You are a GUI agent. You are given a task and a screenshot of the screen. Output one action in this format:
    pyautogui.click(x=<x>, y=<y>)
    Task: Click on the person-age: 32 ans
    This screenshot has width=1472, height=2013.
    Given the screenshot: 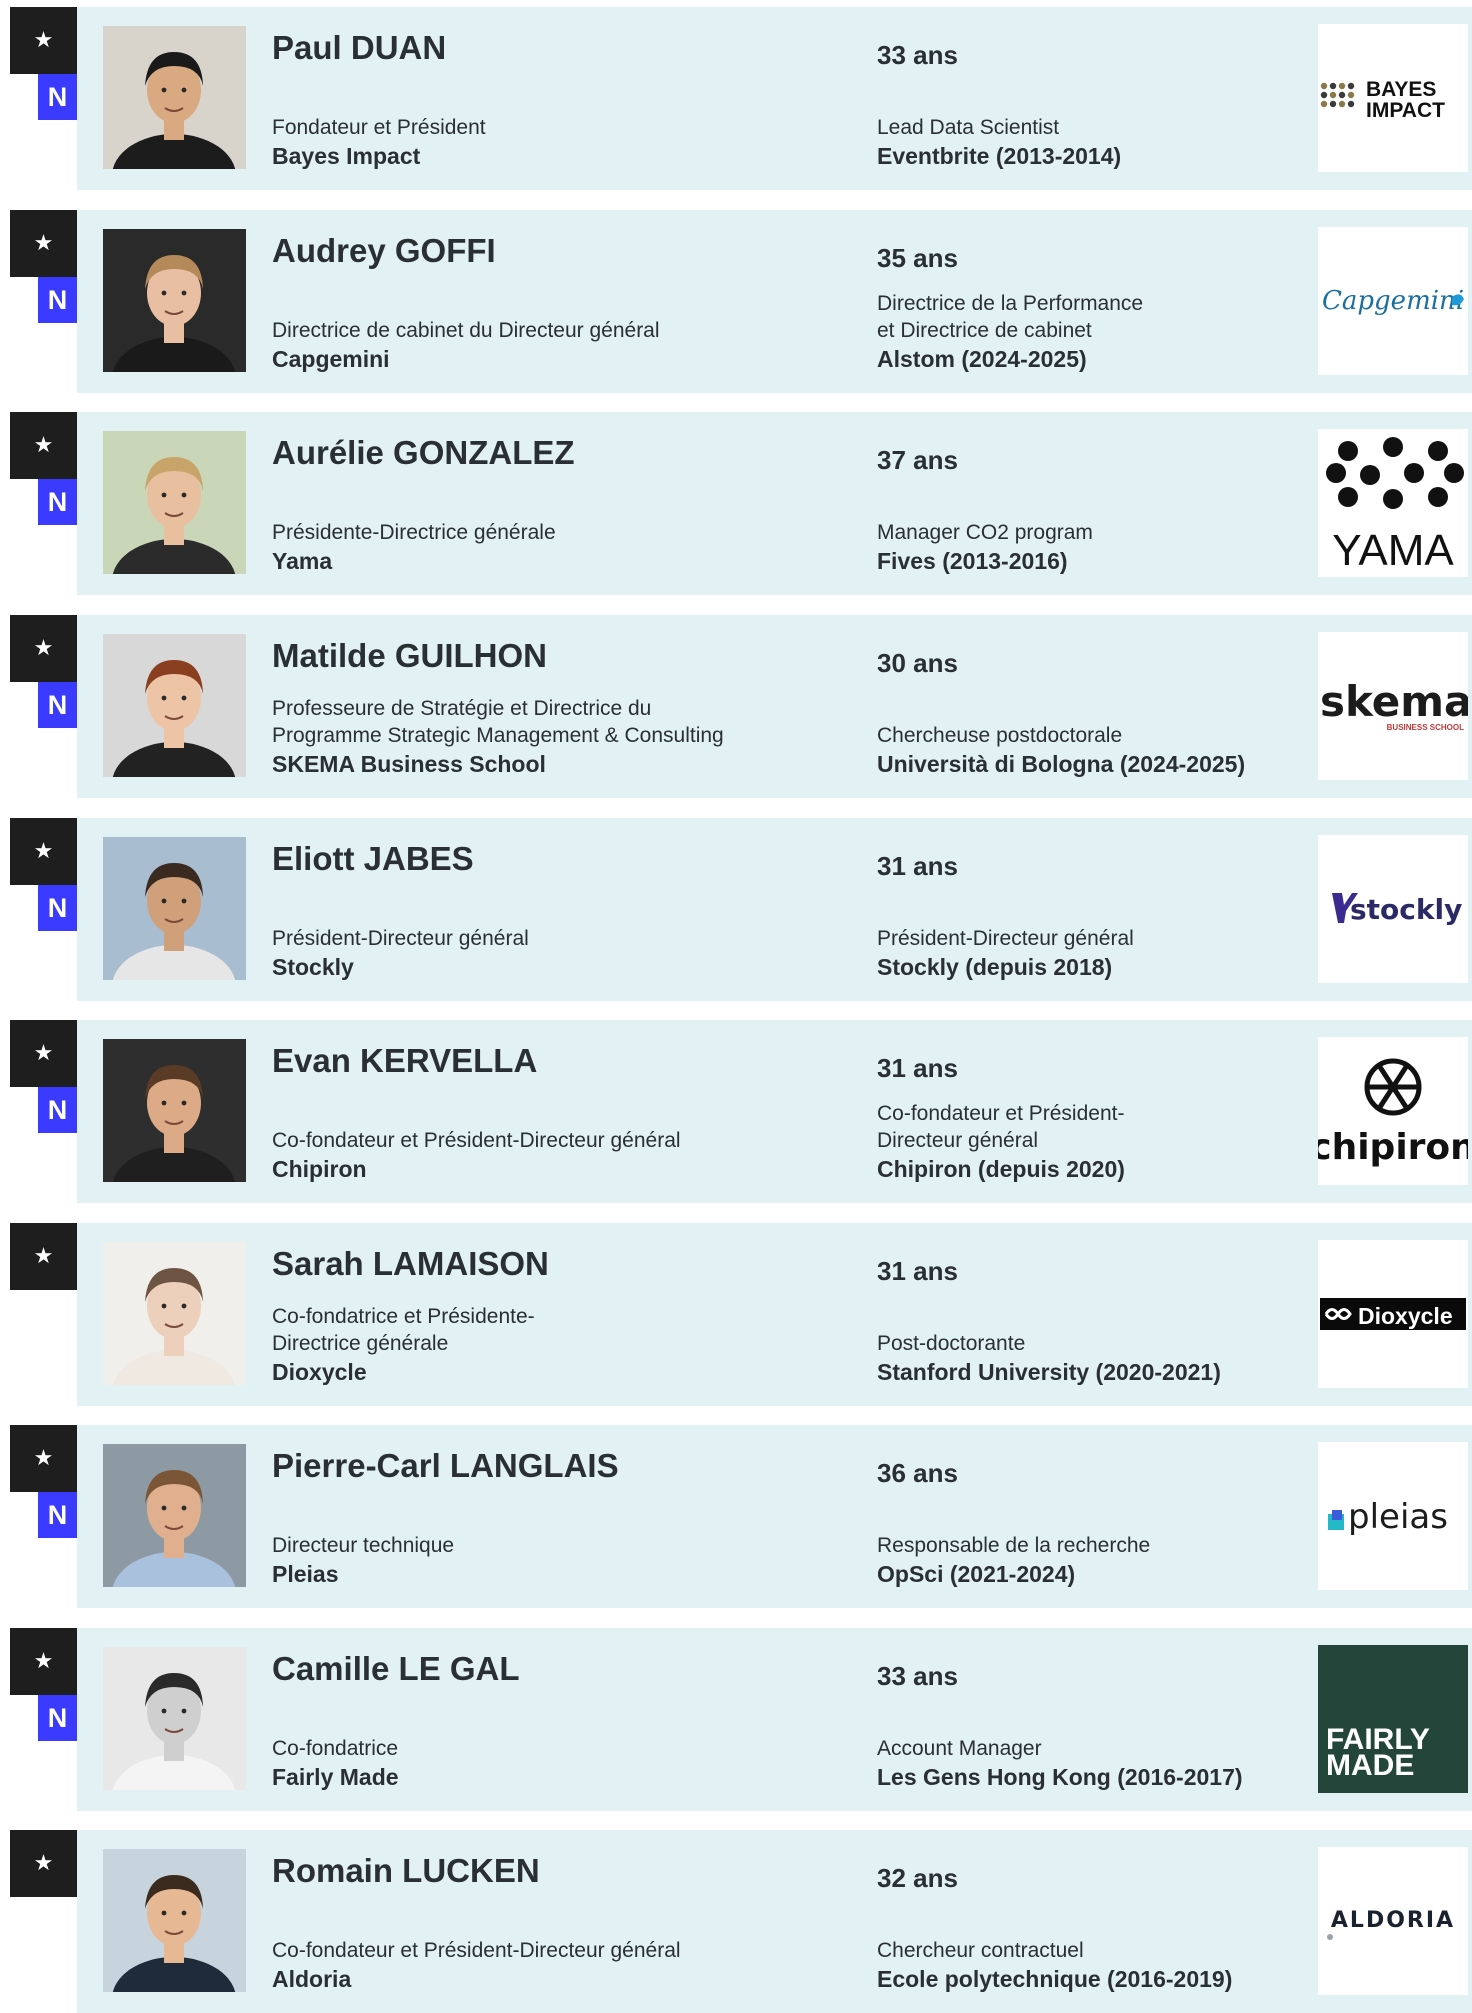 What is the action you would take?
    pyautogui.click(x=917, y=1878)
    